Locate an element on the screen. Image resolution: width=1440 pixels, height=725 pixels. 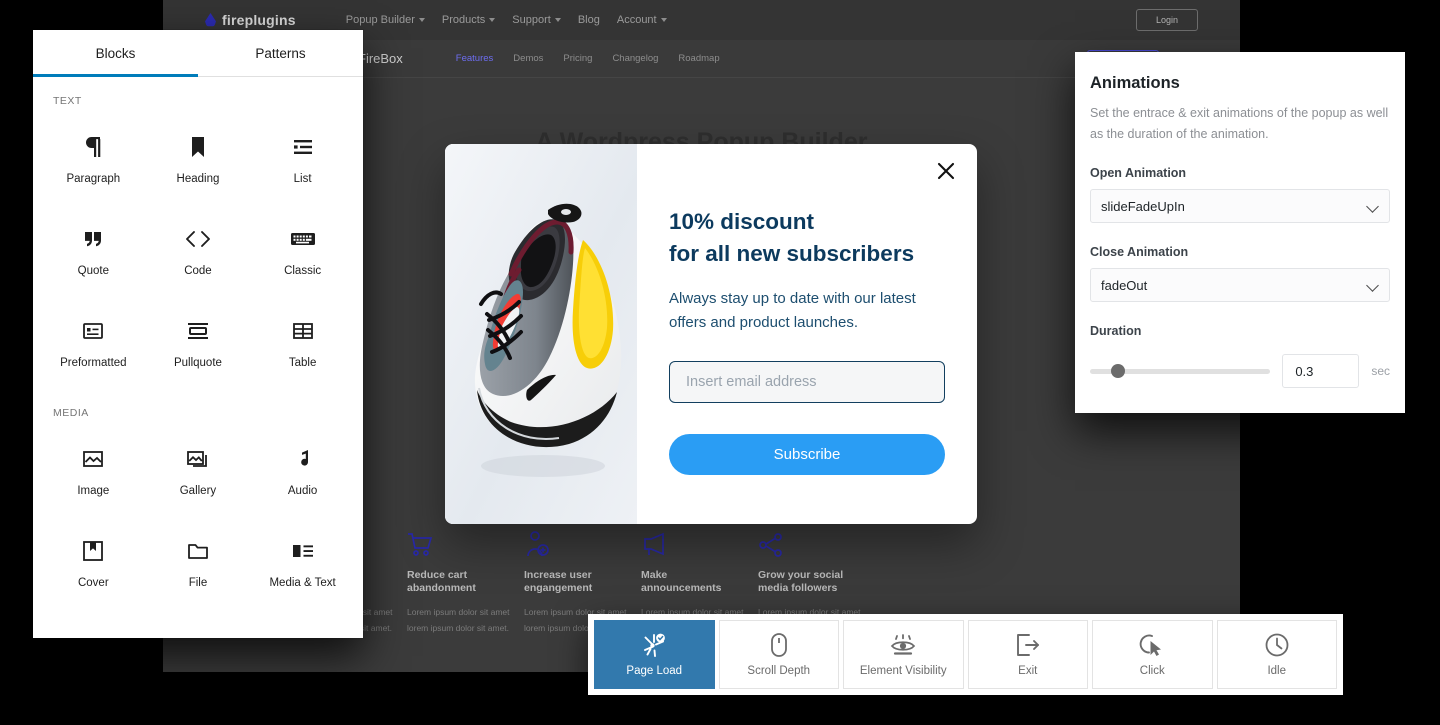
close-icon is located at coordinates (946, 171).